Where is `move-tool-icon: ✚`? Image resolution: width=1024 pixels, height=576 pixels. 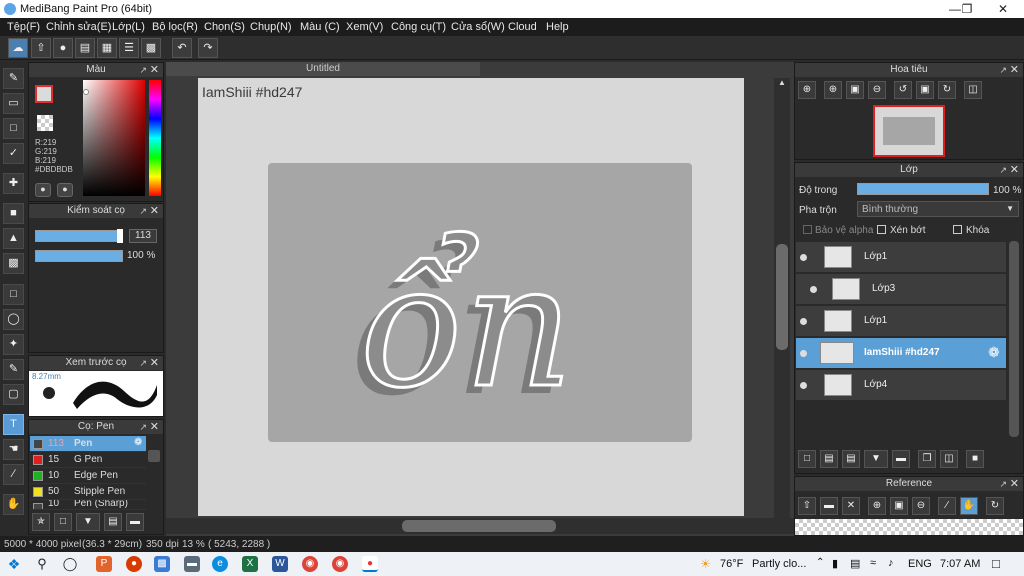
move-tool-icon: ✚ is located at coordinates (13, 183).